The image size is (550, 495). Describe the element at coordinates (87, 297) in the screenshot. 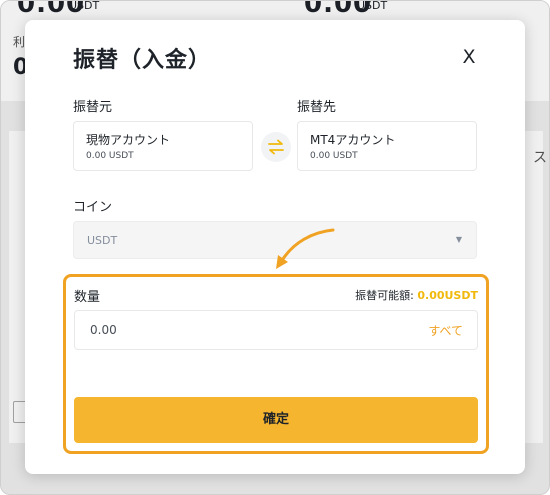

I see `amount-label: 数量` at that location.